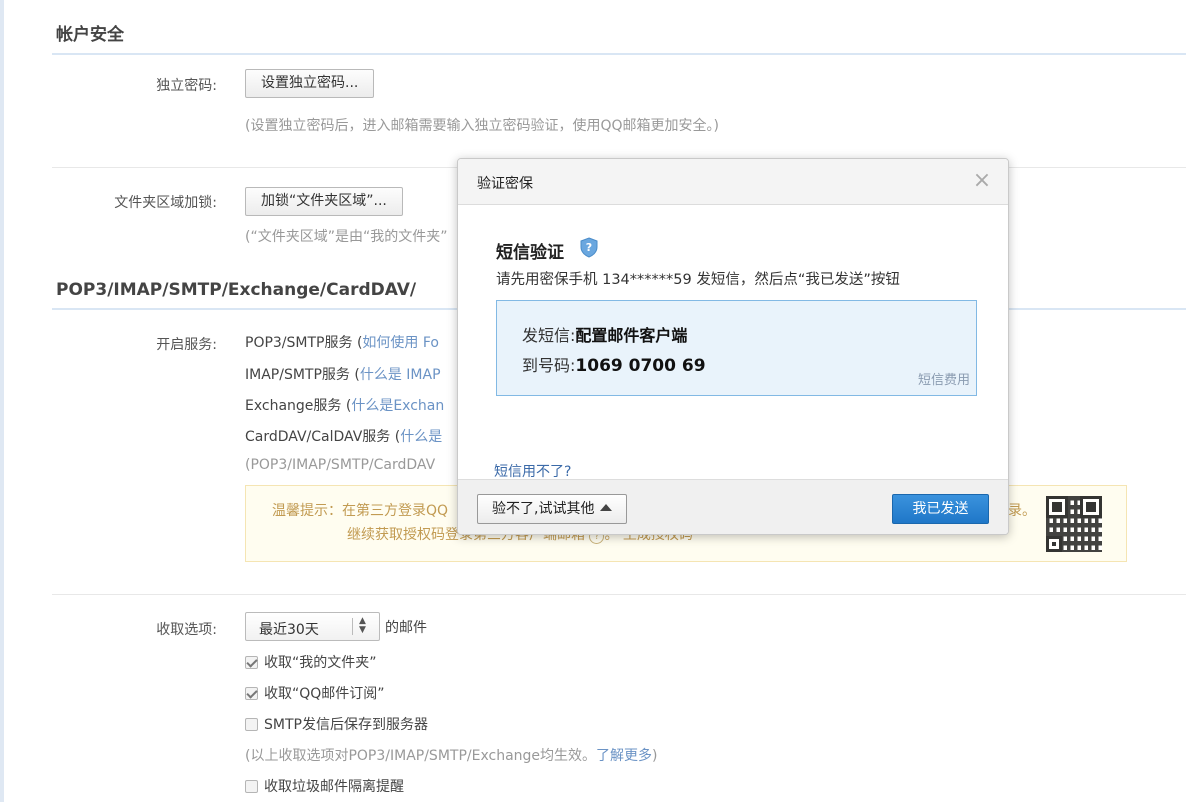  What do you see at coordinates (421, 437) in the screenshot?
I see `service-help-link: 什么是` at bounding box center [421, 437].